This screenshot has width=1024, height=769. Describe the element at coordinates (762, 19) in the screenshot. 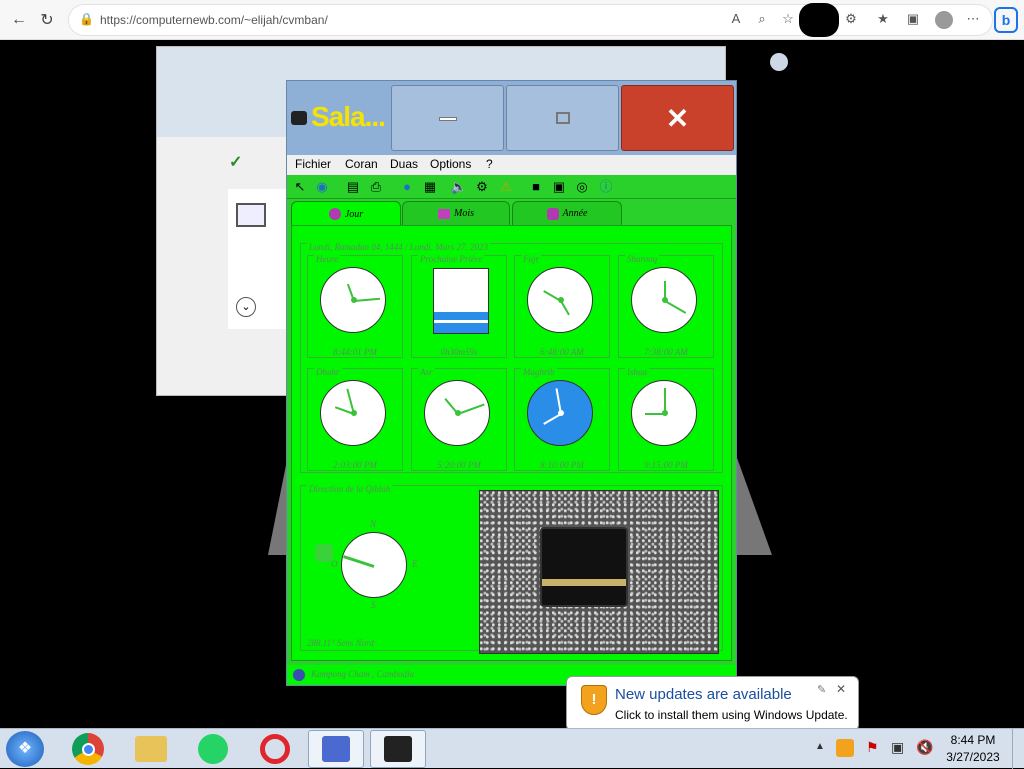

I see `zoom-icon: ⌕` at that location.